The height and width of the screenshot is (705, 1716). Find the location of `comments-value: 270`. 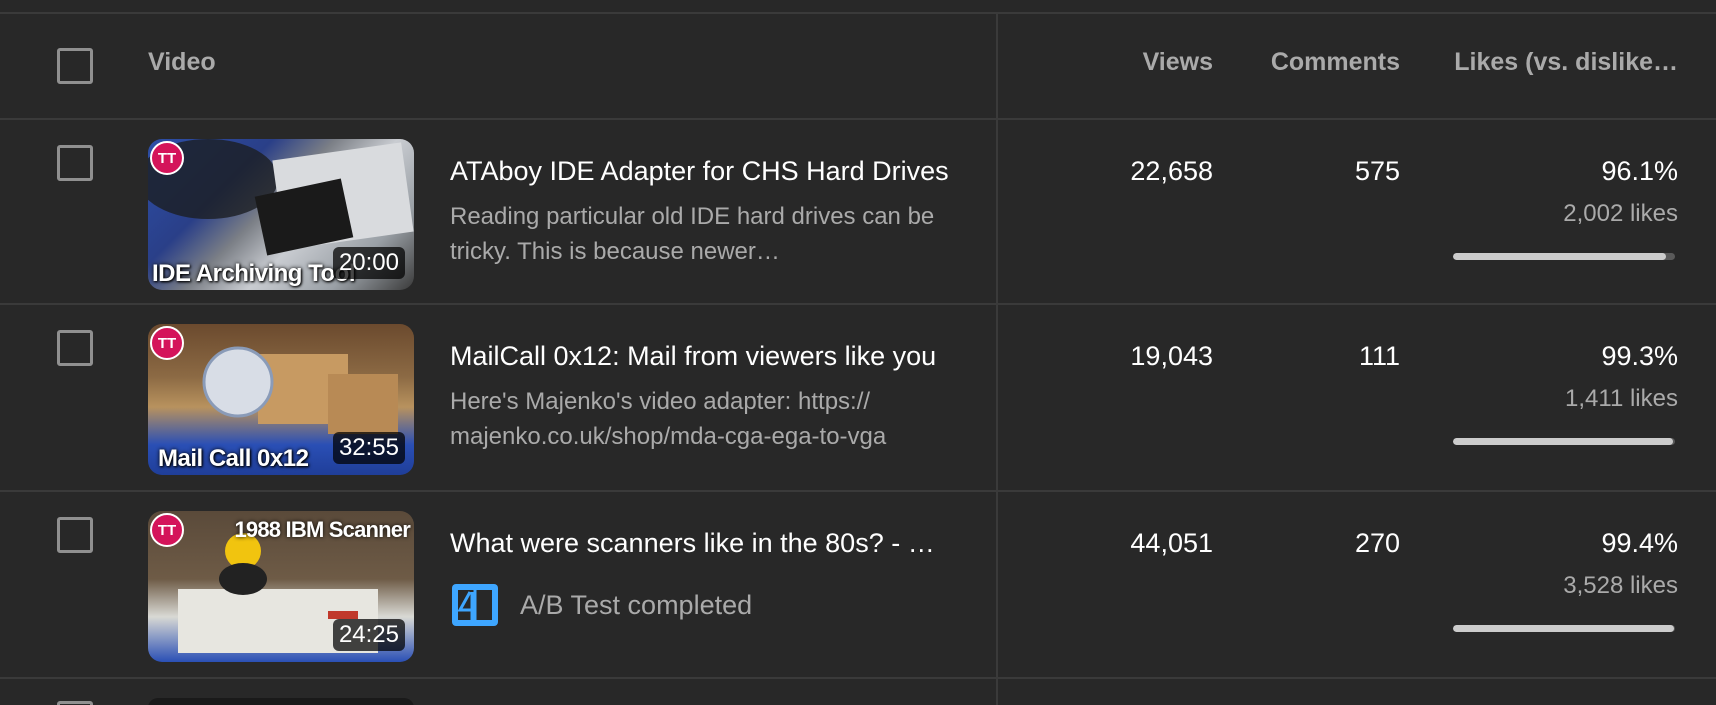

comments-value: 270 is located at coordinates (1377, 543).